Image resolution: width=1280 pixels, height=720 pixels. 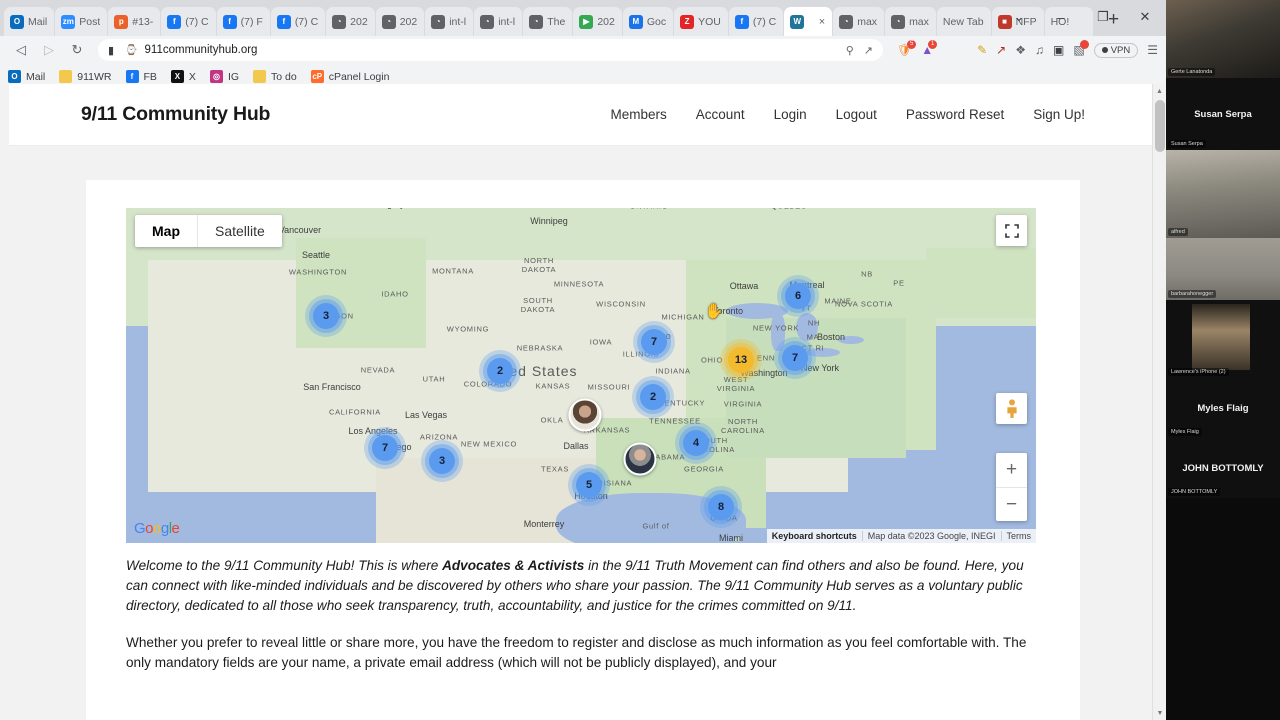 What do you see at coordinates (243, 21) in the screenshot?
I see `browser-tab: f (7) F` at bounding box center [243, 21].